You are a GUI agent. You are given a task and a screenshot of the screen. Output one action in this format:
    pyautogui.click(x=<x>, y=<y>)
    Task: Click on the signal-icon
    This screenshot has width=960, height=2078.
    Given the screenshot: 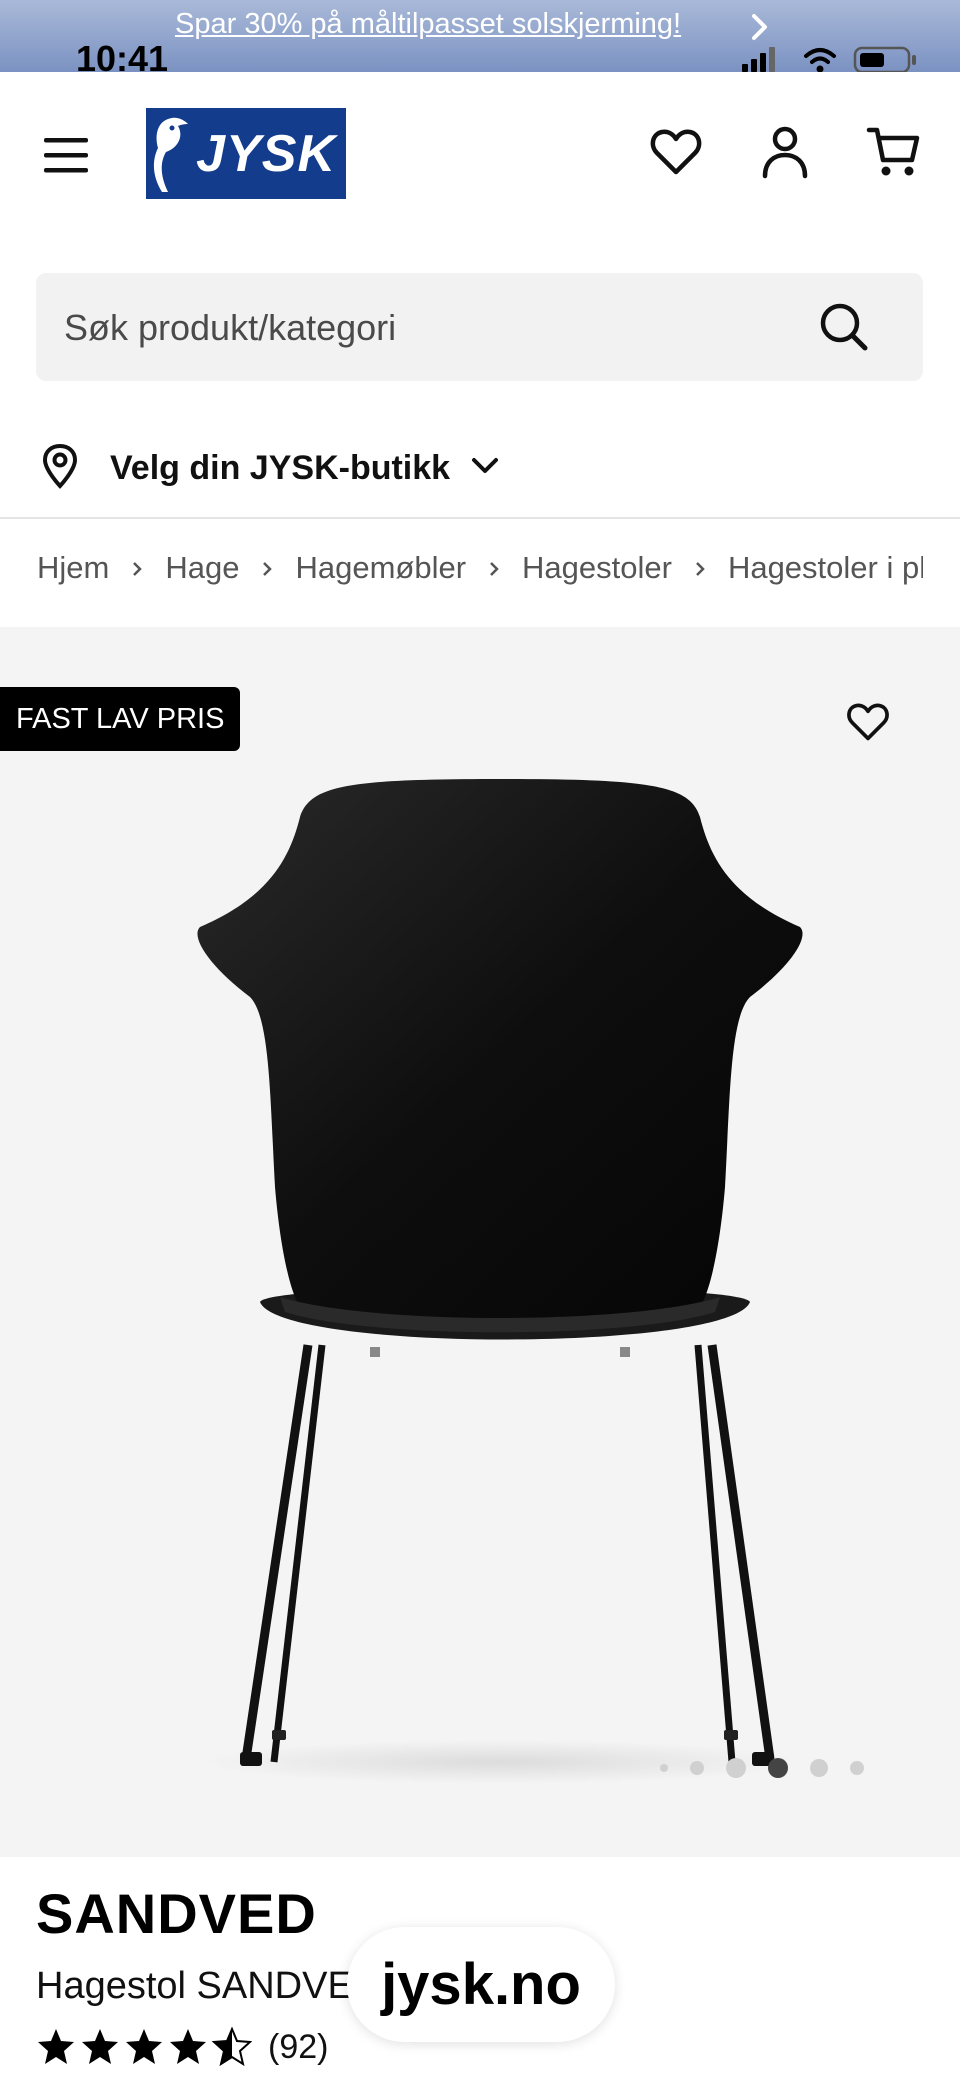 What is the action you would take?
    pyautogui.click(x=758, y=59)
    